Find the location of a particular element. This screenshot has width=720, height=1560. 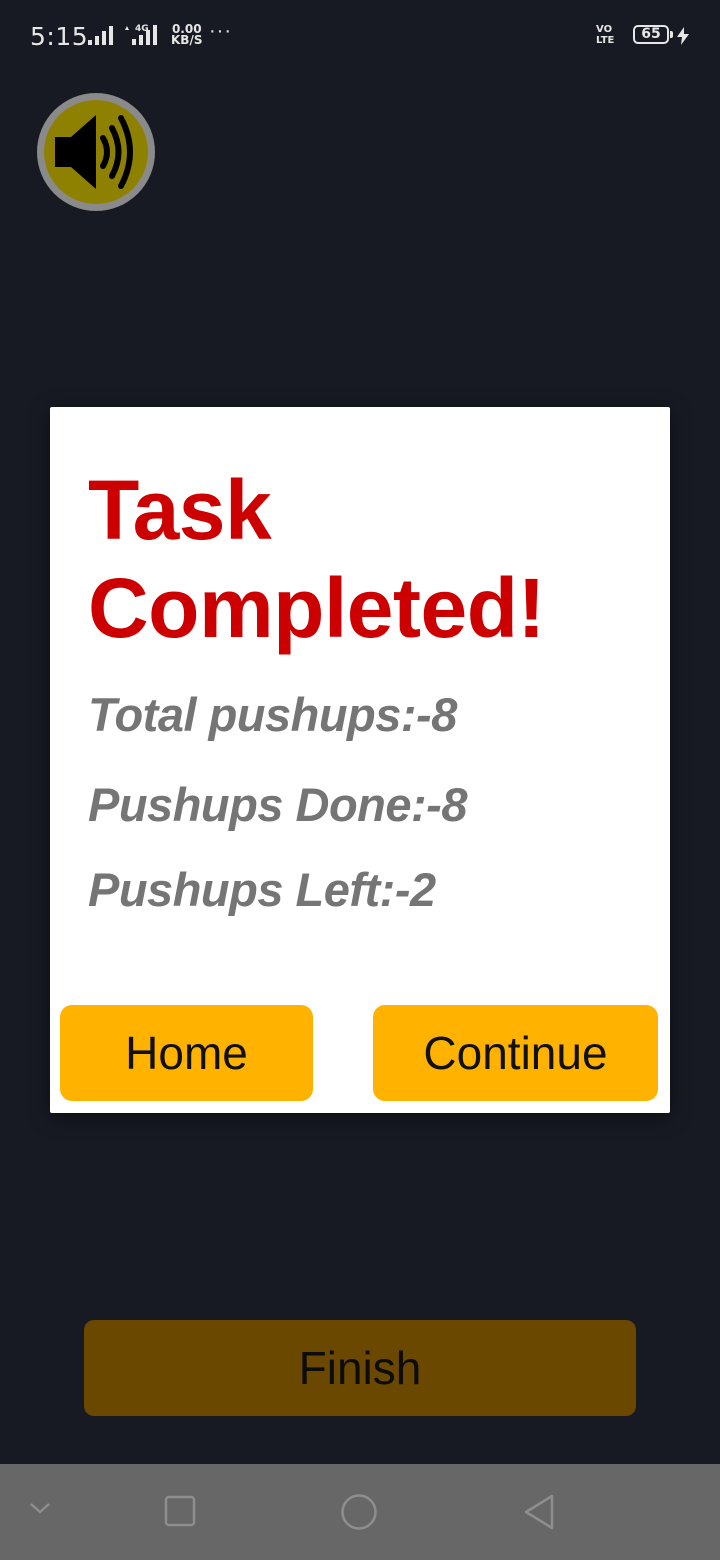

battery-level: 65 is located at coordinates (651, 34).